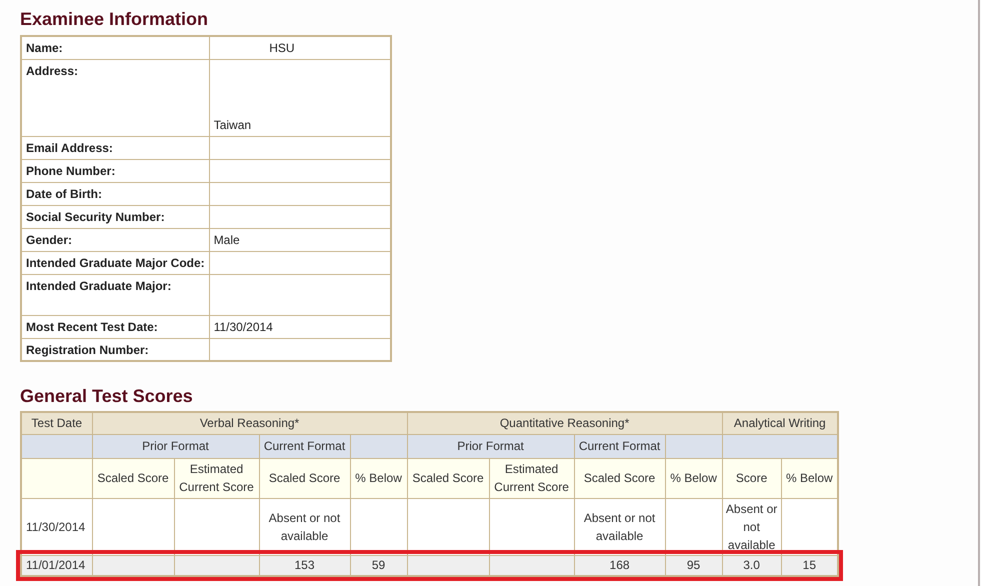  Describe the element at coordinates (282, 48) in the screenshot. I see `field-value: HSU` at that location.